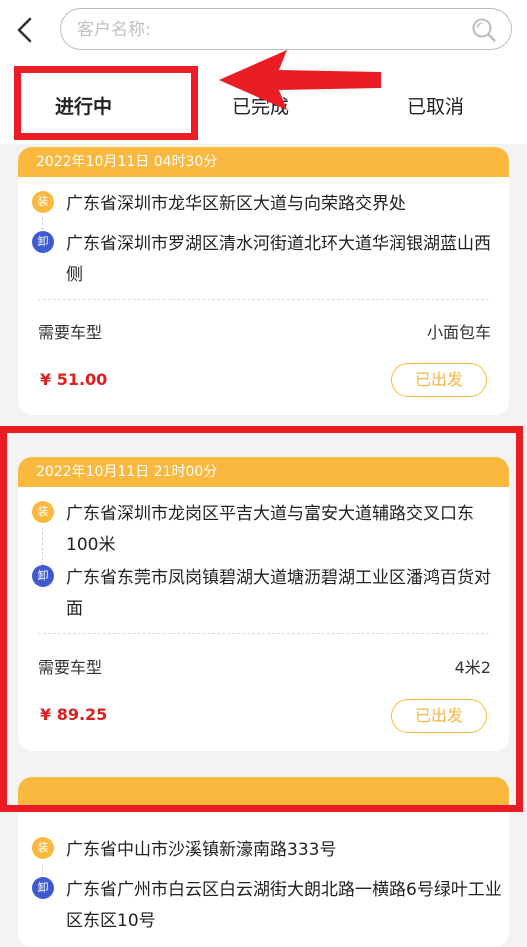 The image size is (527, 947). I want to click on load-address: 广东省深圳市龙岗区平吉大道与富安大道辅路交叉口东100米, so click(270, 529).